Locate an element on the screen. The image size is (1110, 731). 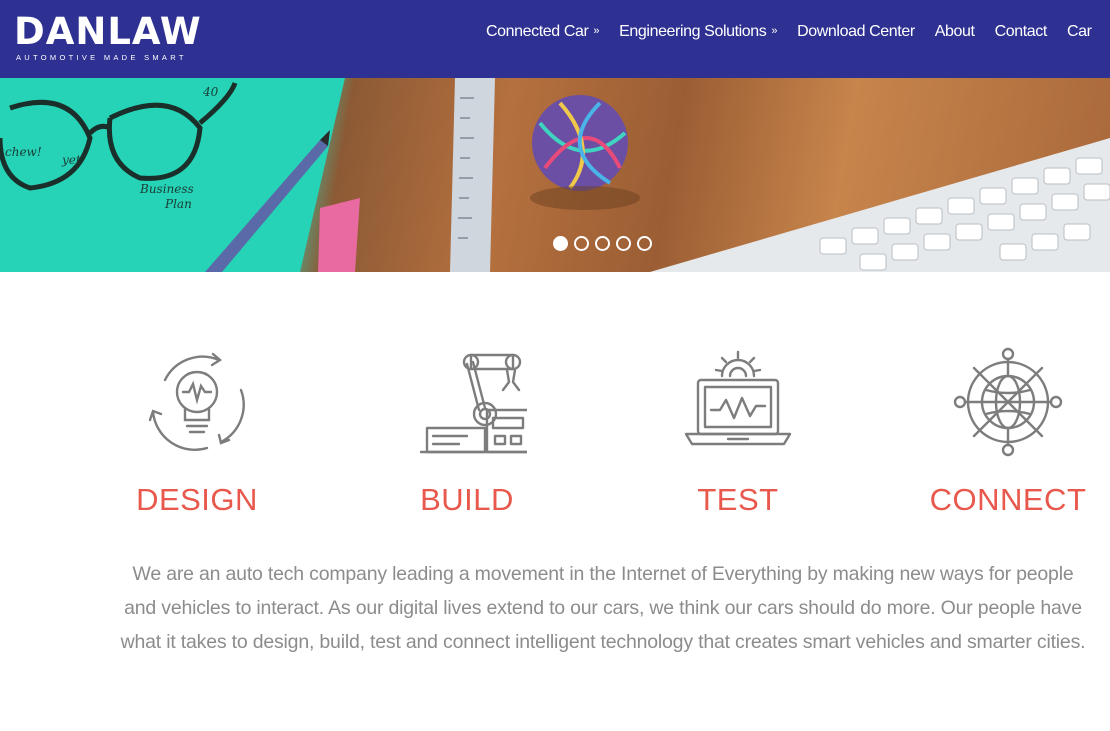
globe-network-icon is located at coordinates (1008, 402).